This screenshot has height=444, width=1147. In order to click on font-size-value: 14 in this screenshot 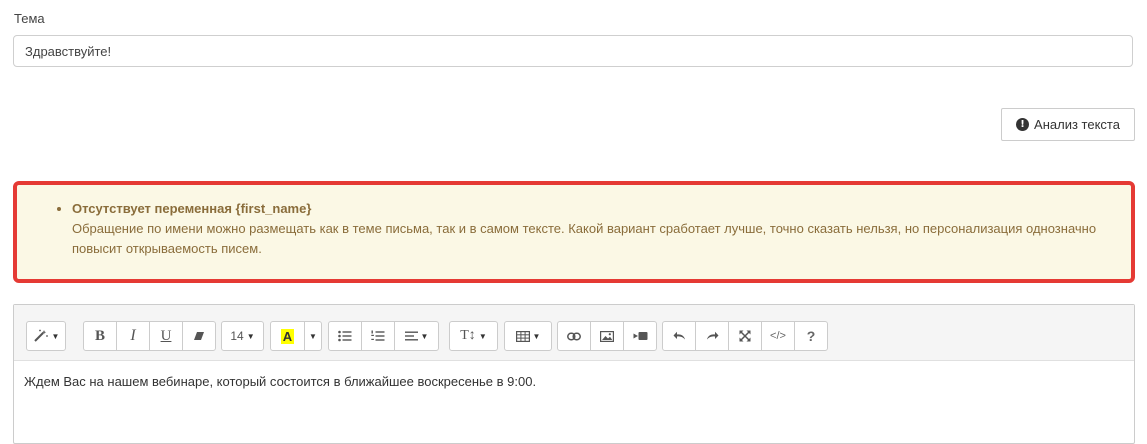, I will do `click(237, 336)`.